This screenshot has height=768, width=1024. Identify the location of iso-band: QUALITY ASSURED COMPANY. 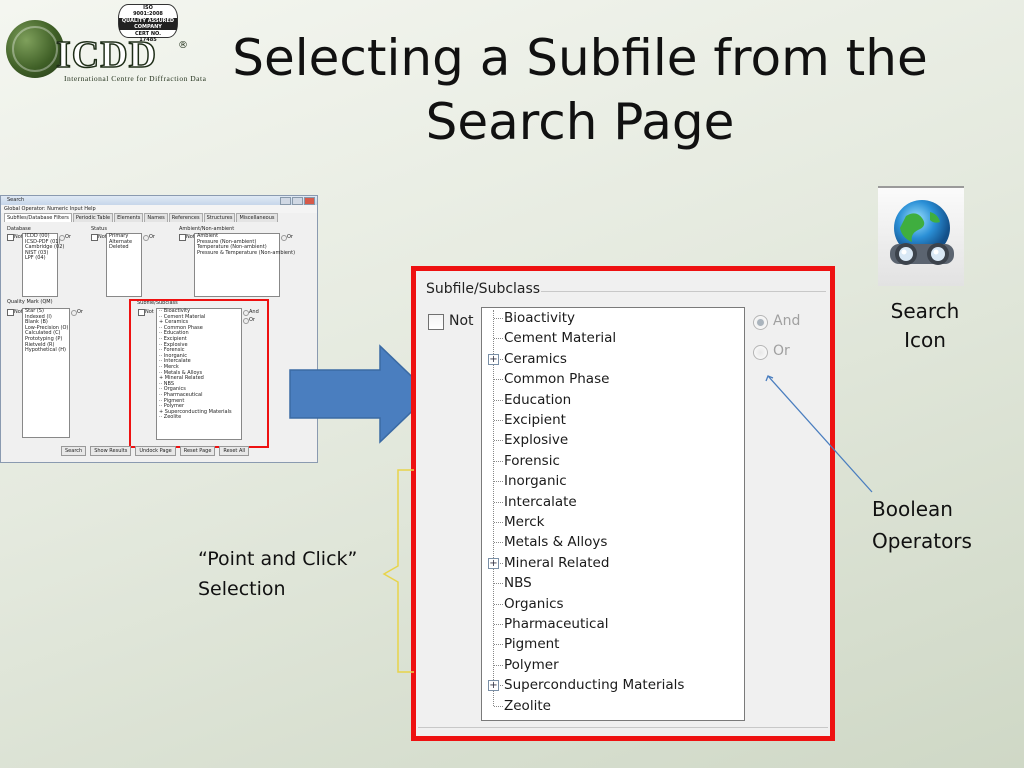
(148, 24).